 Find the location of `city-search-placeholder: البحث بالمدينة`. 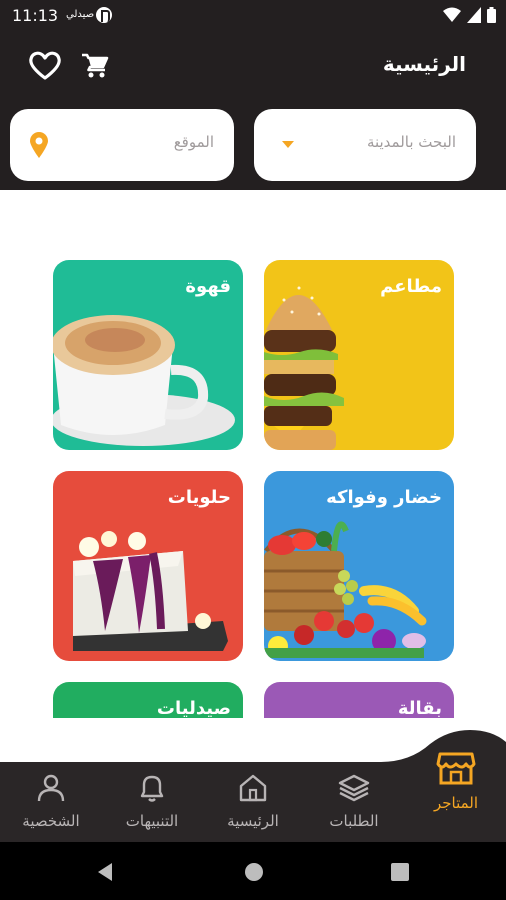

city-search-placeholder: البحث بالمدينة is located at coordinates (411, 142).